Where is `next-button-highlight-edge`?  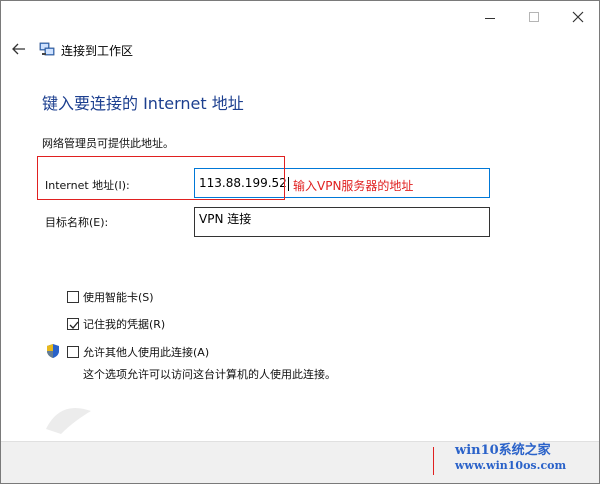 next-button-highlight-edge is located at coordinates (434, 461).